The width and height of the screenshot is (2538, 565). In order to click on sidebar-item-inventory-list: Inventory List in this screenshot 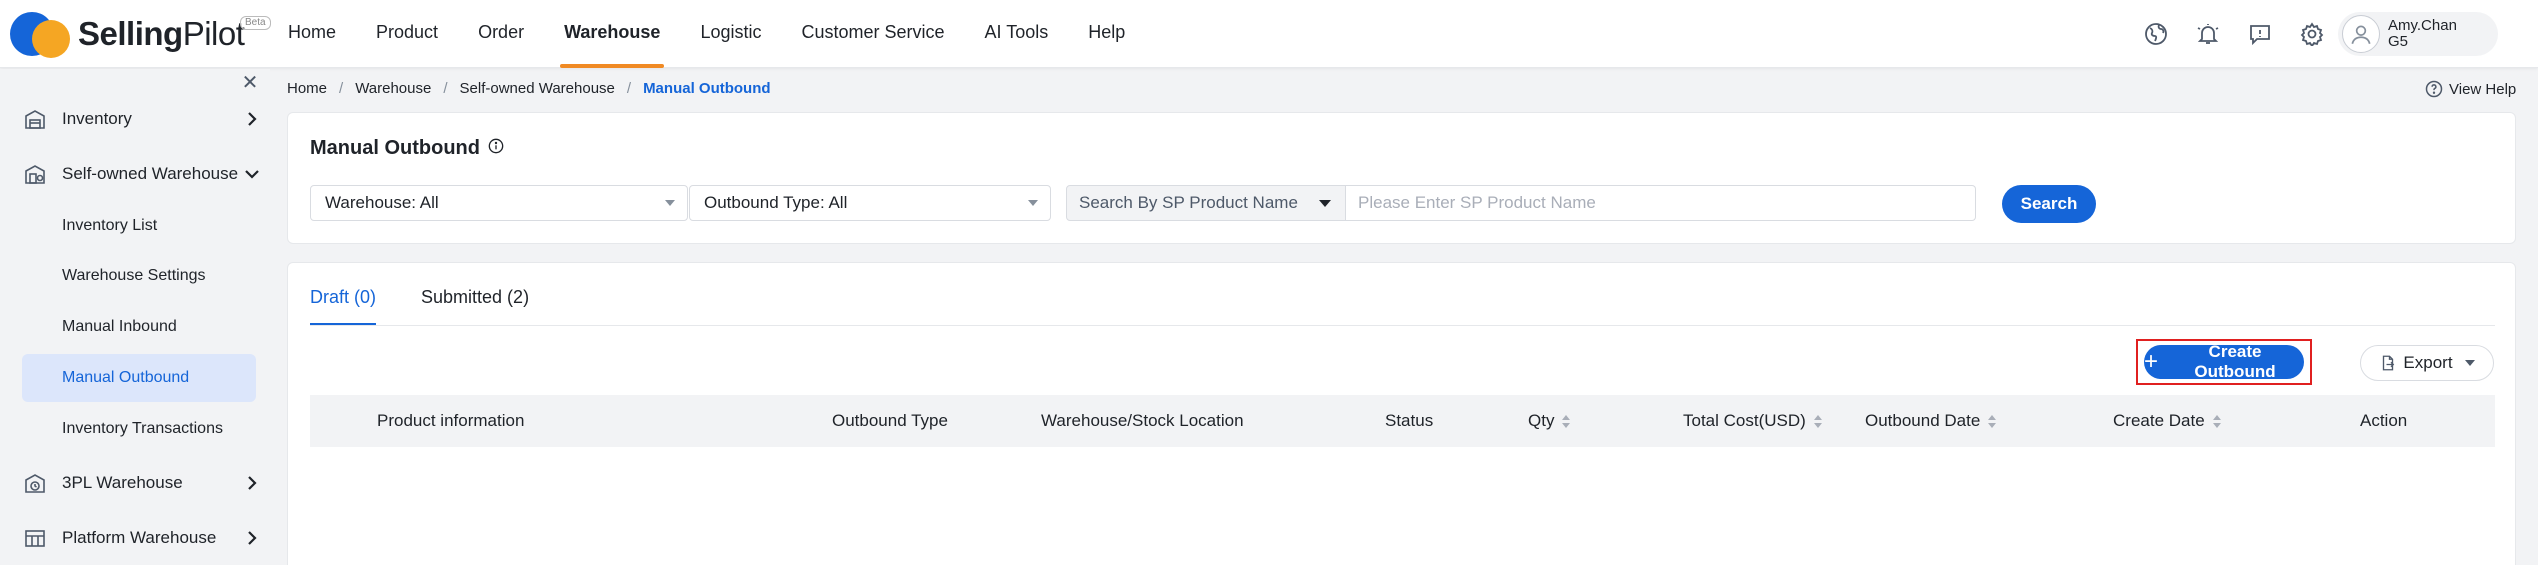, I will do `click(139, 226)`.